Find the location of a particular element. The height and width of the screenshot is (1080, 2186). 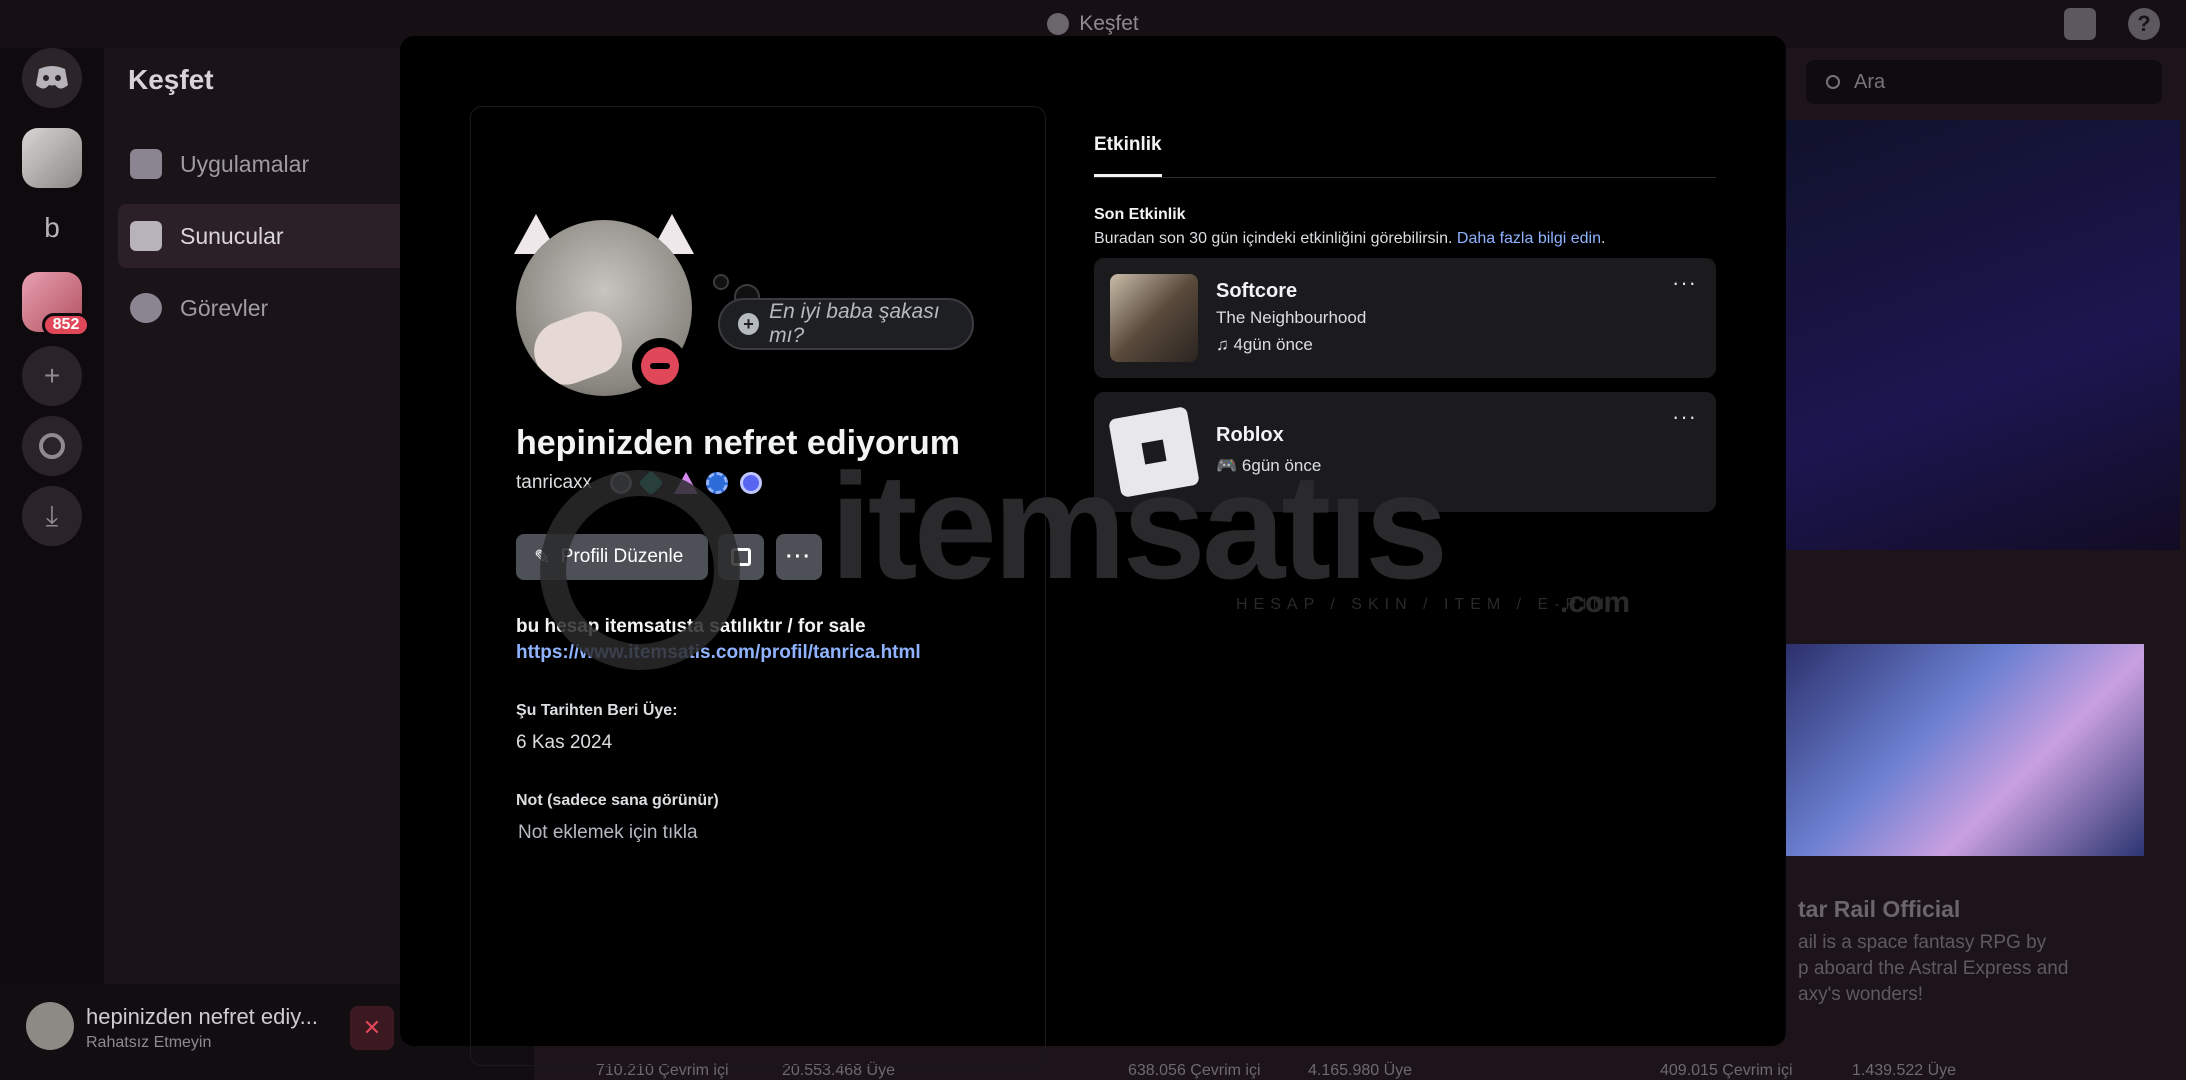

tab-activity: Etkinlik is located at coordinates (1128, 145).